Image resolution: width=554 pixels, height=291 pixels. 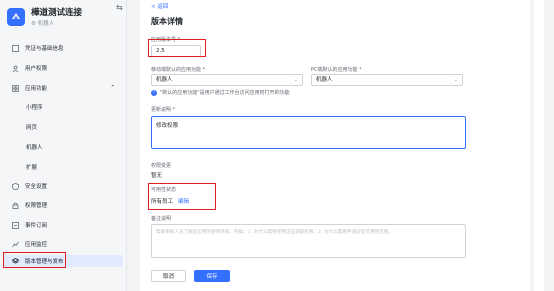 What do you see at coordinates (44, 49) in the screenshot?
I see `nav-item-label: 凭证与基础信息` at bounding box center [44, 49].